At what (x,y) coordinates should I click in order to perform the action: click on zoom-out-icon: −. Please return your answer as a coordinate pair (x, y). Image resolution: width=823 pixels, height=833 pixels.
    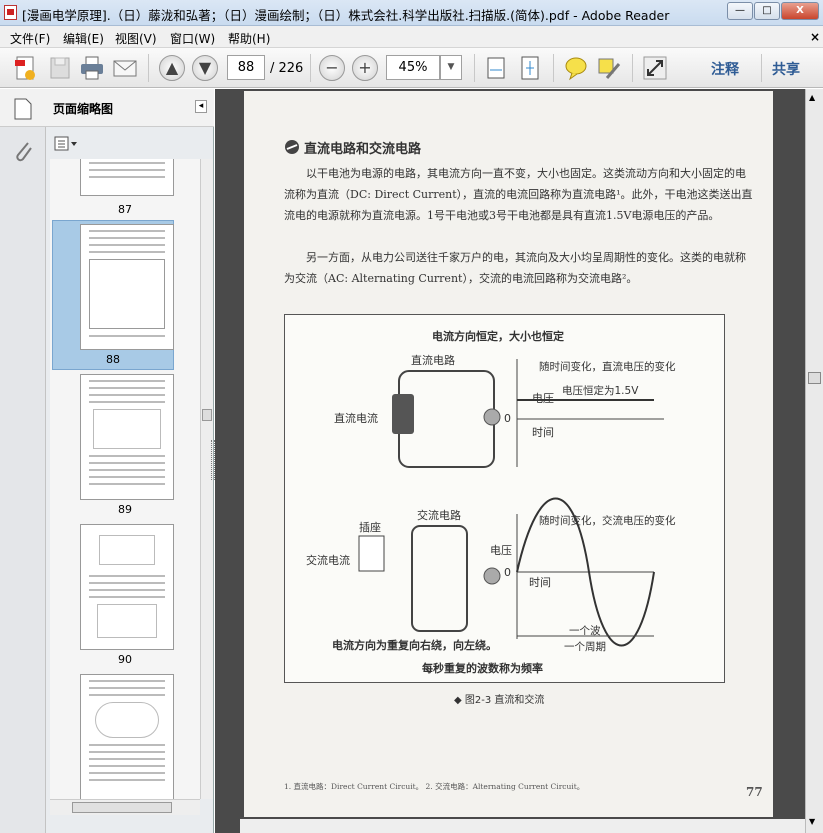
    Looking at the image, I should click on (332, 68).